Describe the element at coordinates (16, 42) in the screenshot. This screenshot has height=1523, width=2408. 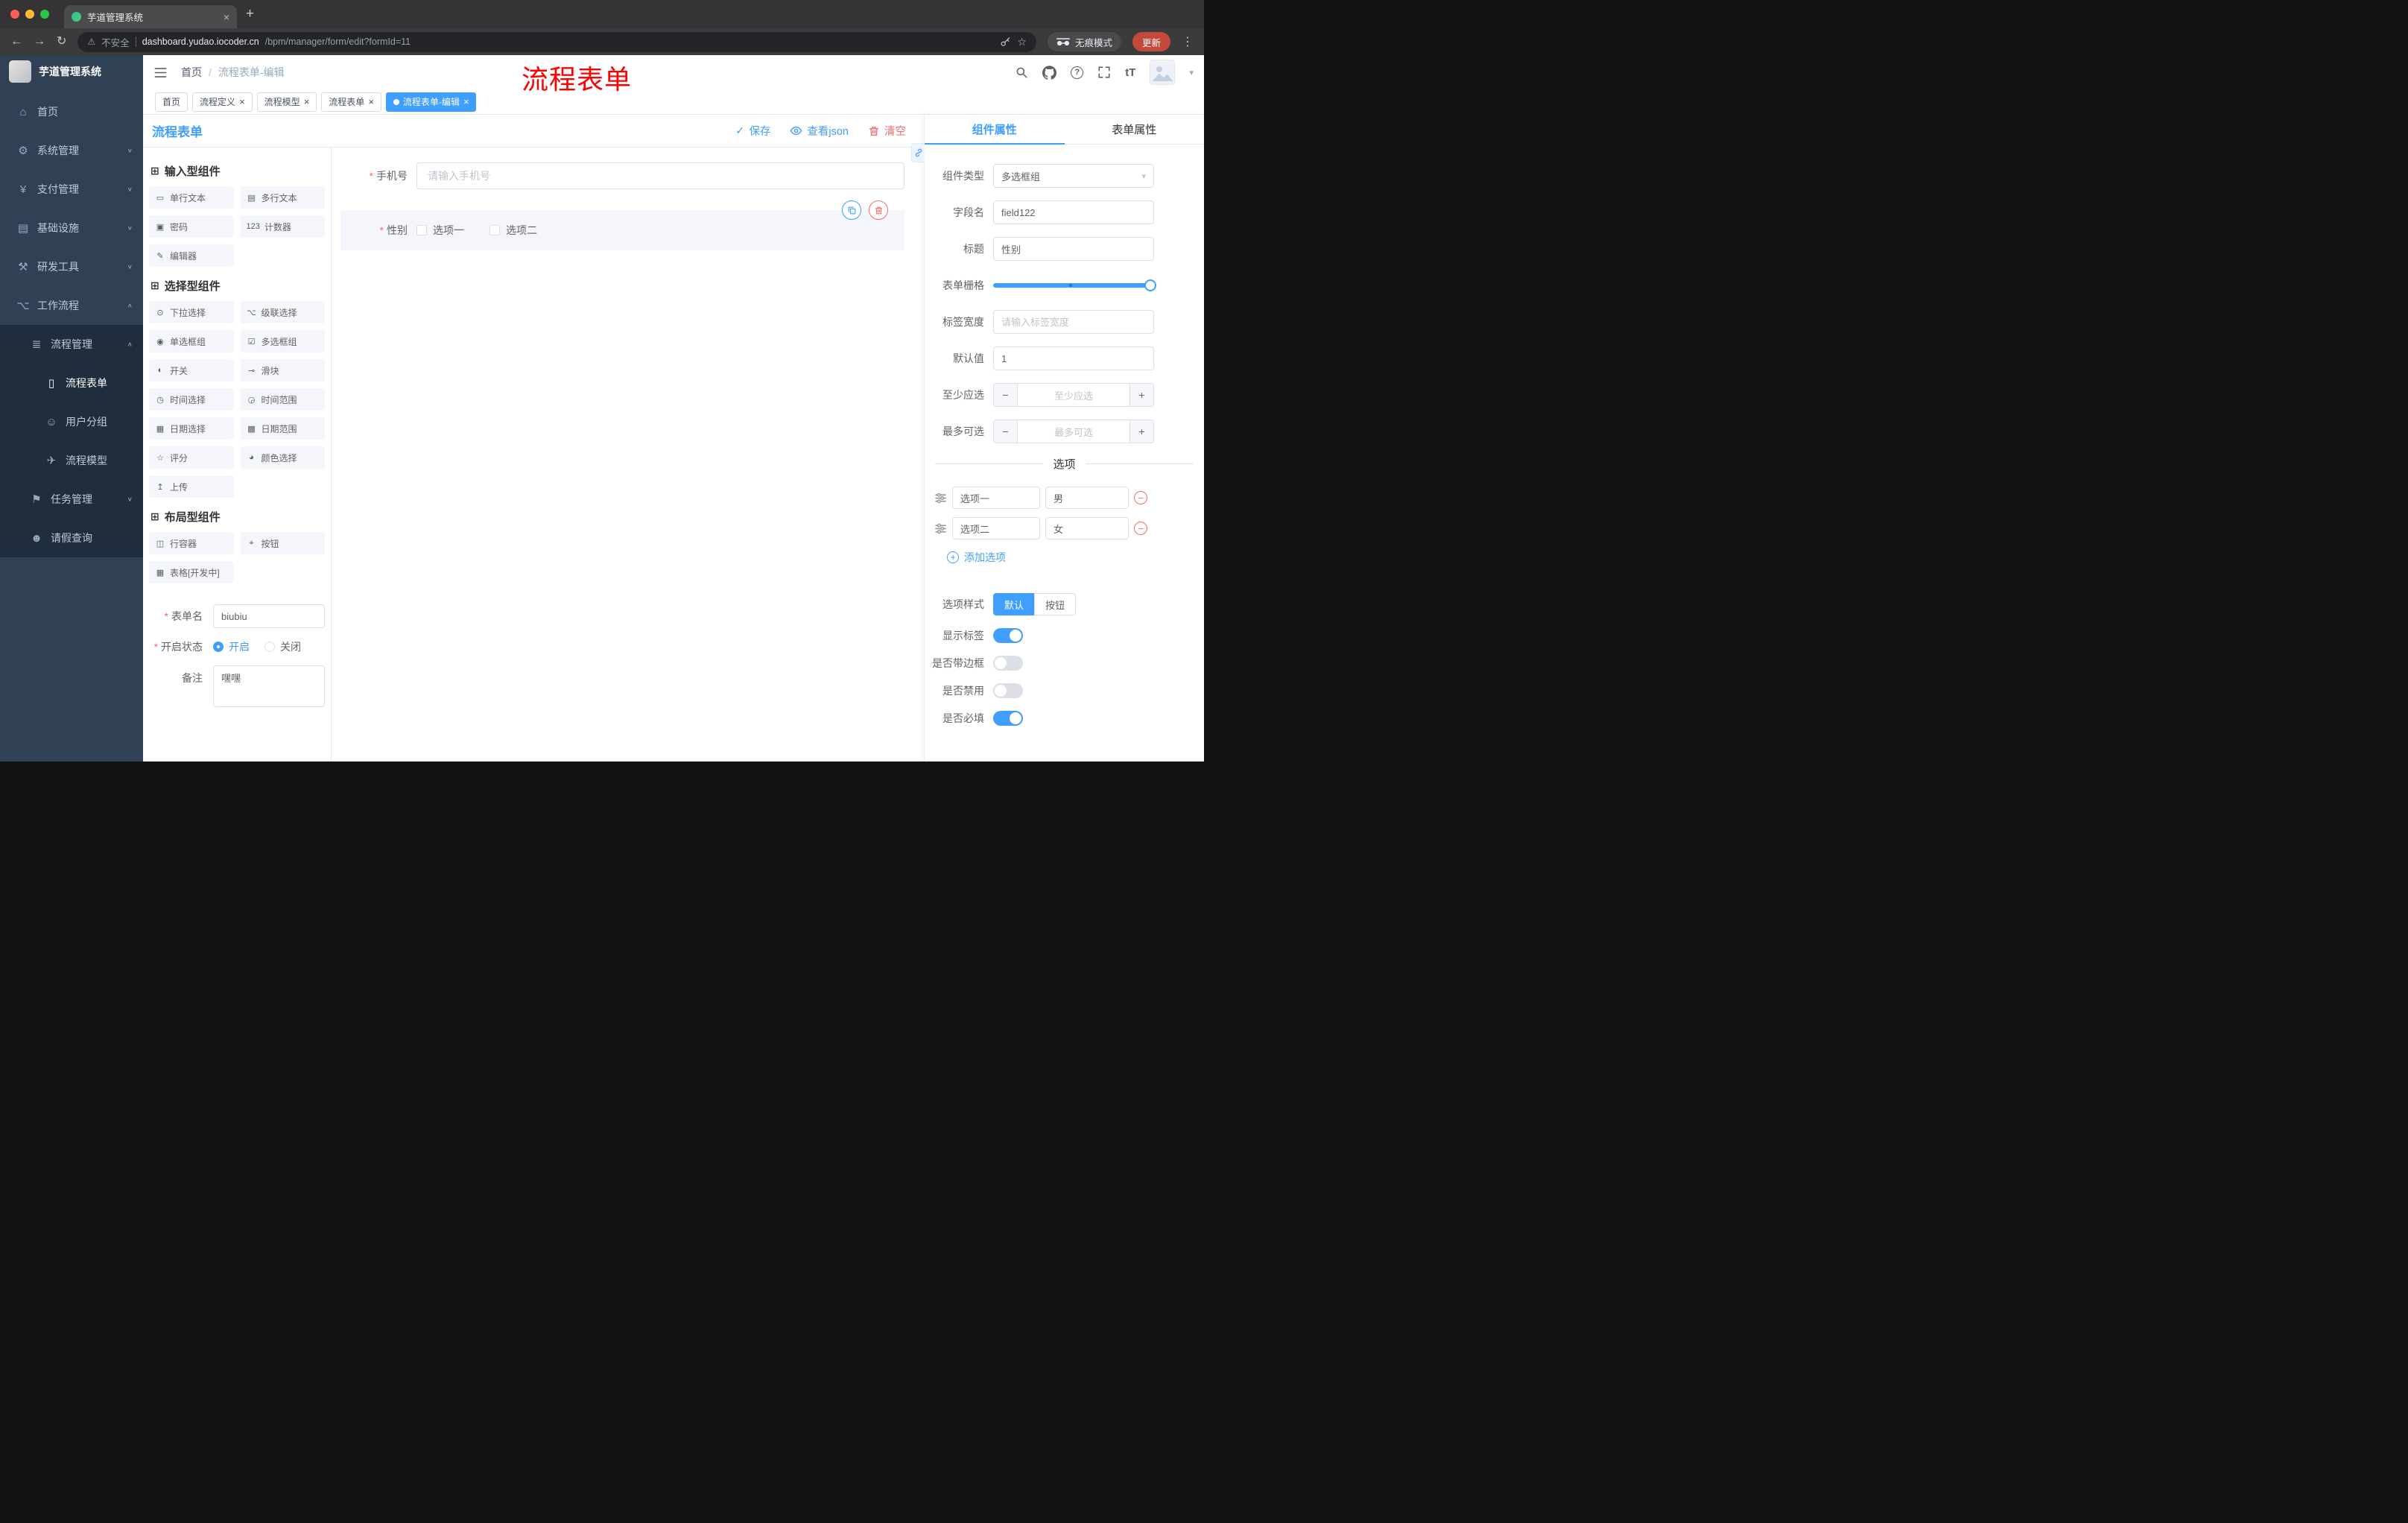
I see `back-button: ←` at that location.